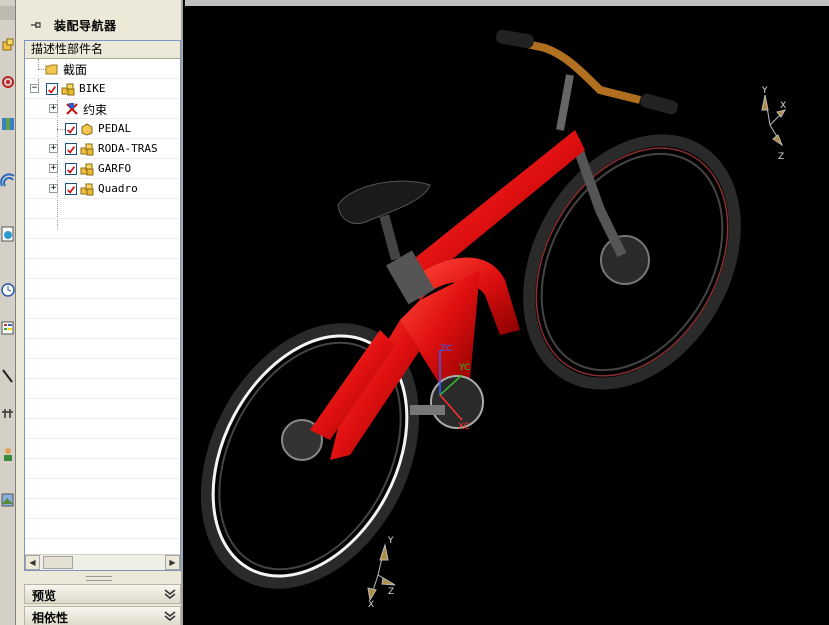 The height and width of the screenshot is (625, 829). What do you see at coordinates (44, 596) in the screenshot?
I see `section-label: 预览` at bounding box center [44, 596].